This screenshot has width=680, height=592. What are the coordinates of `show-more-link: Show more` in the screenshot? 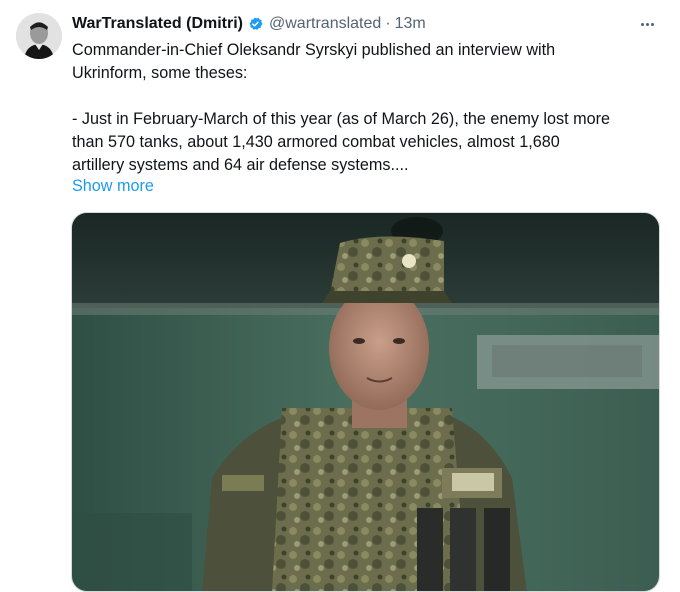 It's located at (113, 186).